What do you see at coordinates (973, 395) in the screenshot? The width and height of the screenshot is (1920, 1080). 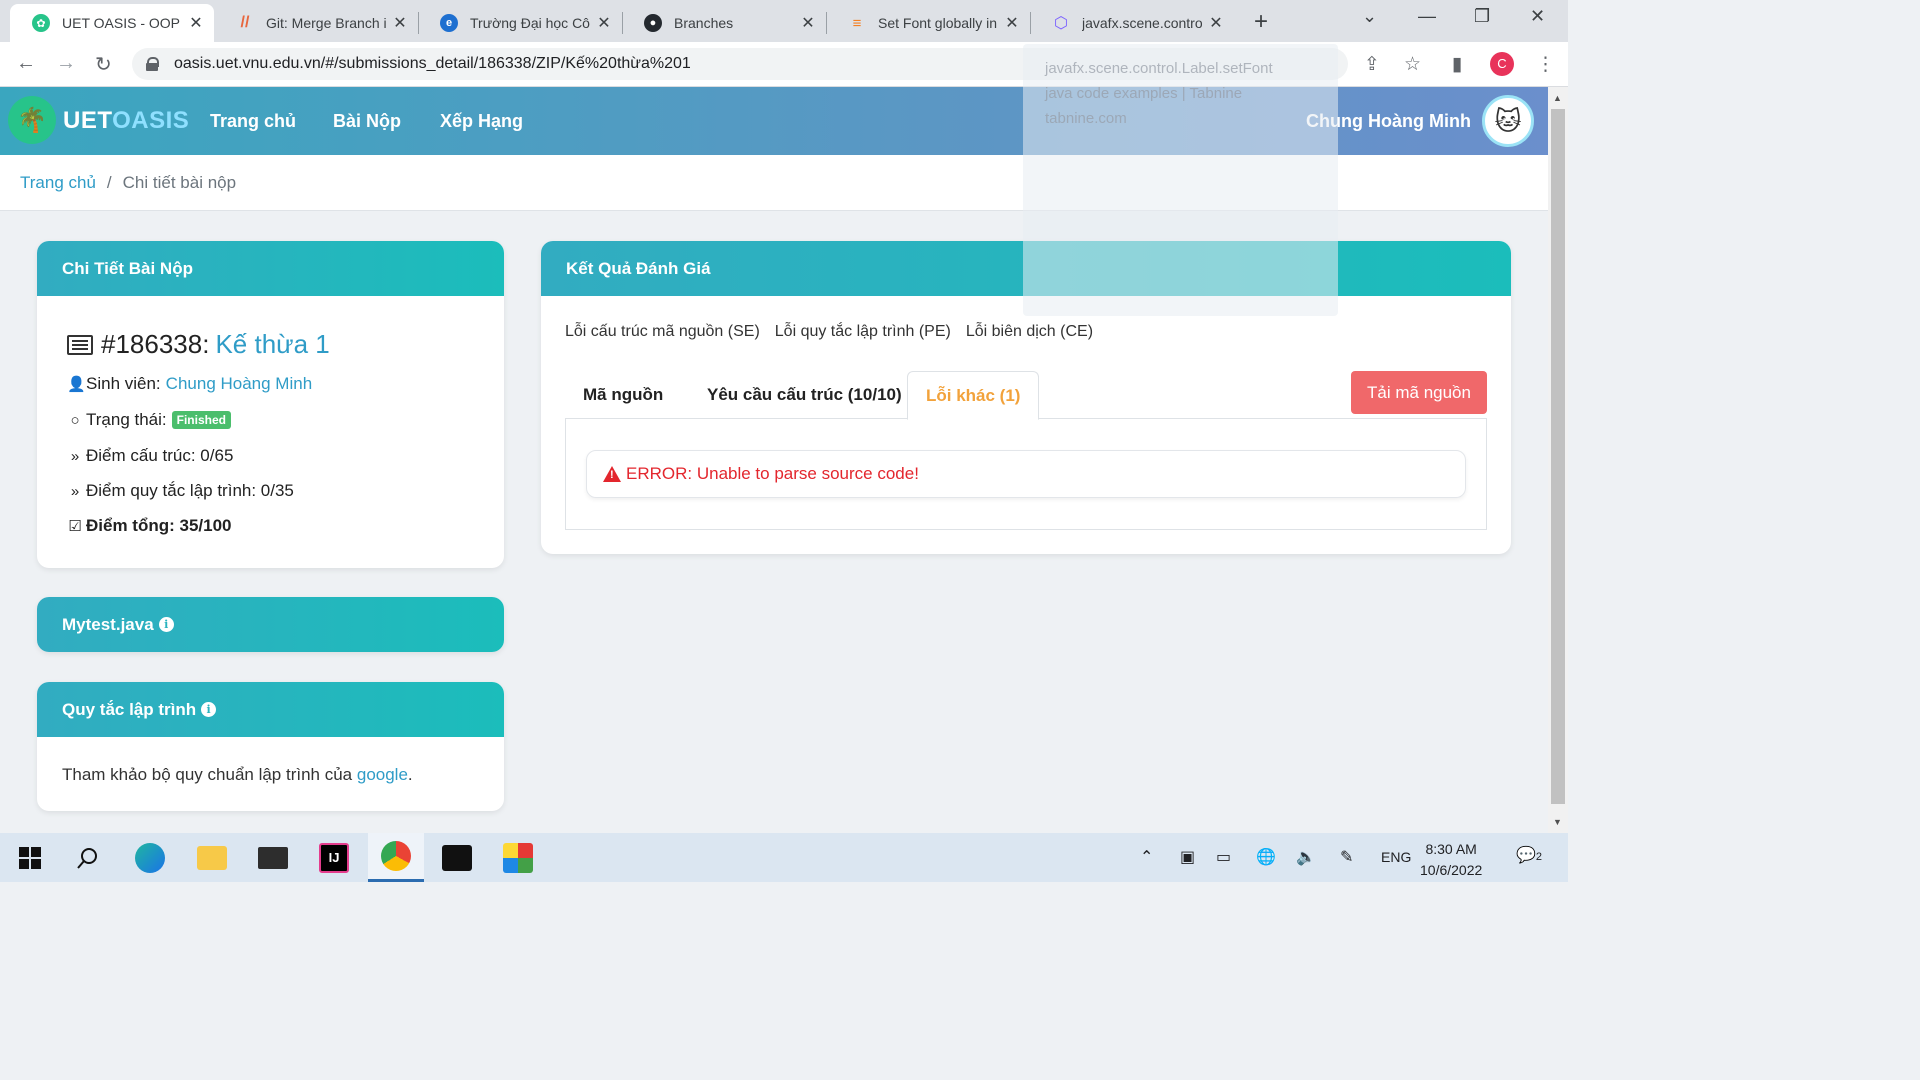 I see `tab-other-errors: Lỗi khác (1)` at bounding box center [973, 395].